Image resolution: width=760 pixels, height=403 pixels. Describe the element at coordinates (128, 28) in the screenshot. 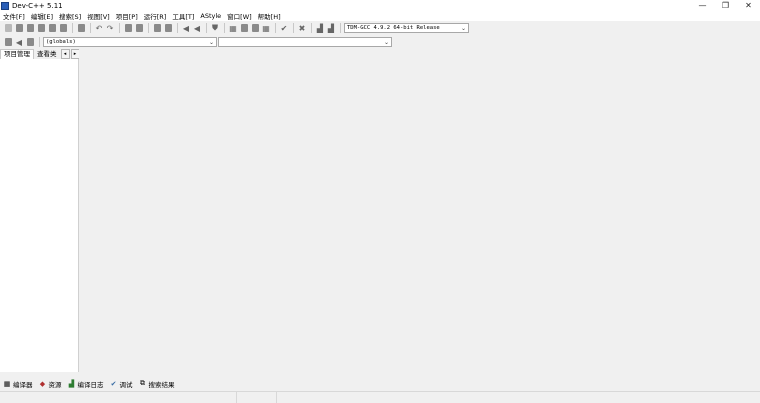

I see `find-icon` at that location.